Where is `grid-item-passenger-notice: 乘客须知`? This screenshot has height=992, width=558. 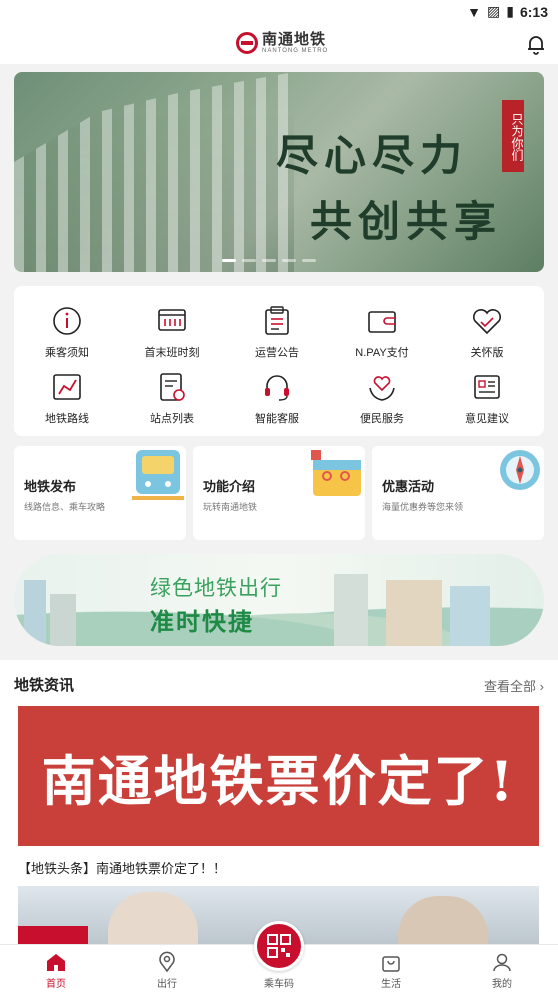
grid-item-passenger-notice: 乘客须知 is located at coordinates (67, 332).